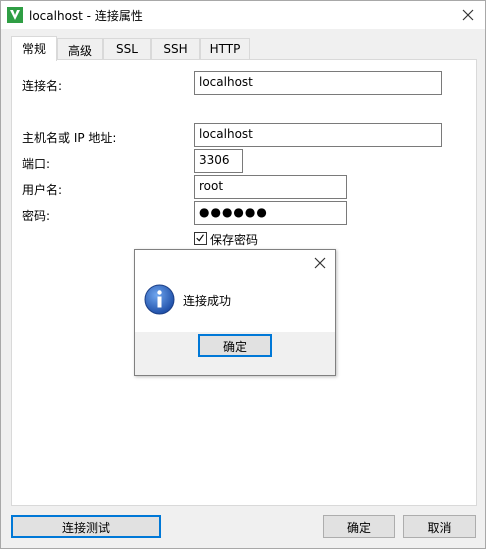 The height and width of the screenshot is (549, 486). Describe the element at coordinates (69, 138) in the screenshot. I see `host-label: 主机名或 IP 地址:` at that location.